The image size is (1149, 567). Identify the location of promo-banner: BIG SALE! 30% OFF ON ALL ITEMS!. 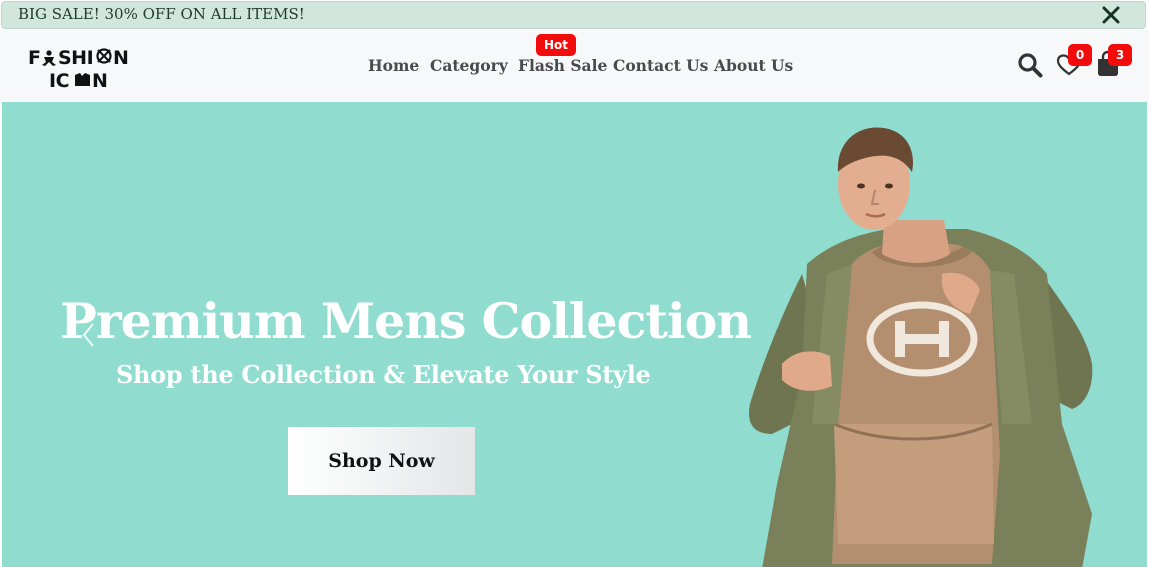
(573, 15).